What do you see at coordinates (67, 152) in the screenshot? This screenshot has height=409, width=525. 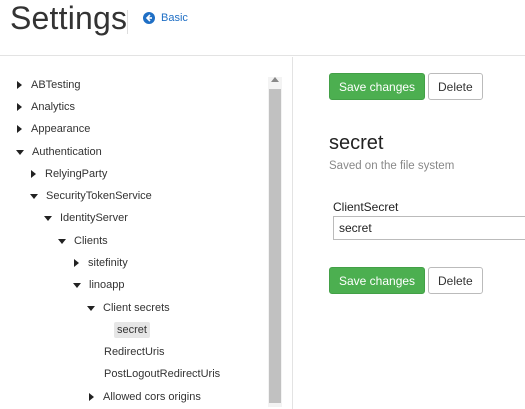 I see `tree-item-label: Authentication` at bounding box center [67, 152].